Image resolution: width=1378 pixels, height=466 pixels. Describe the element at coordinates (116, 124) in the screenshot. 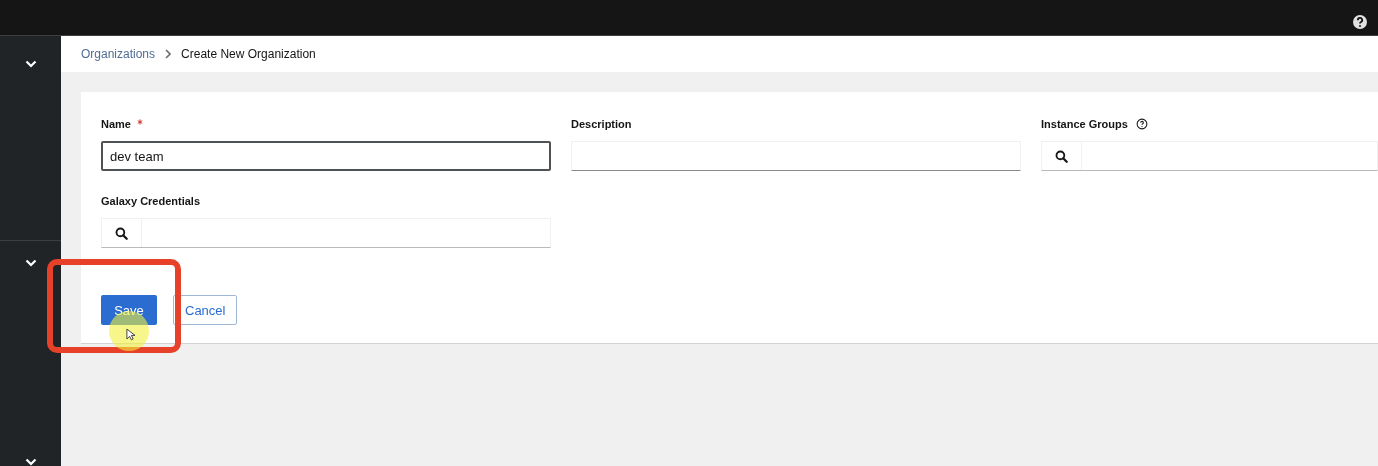

I see `field-label: Name` at that location.